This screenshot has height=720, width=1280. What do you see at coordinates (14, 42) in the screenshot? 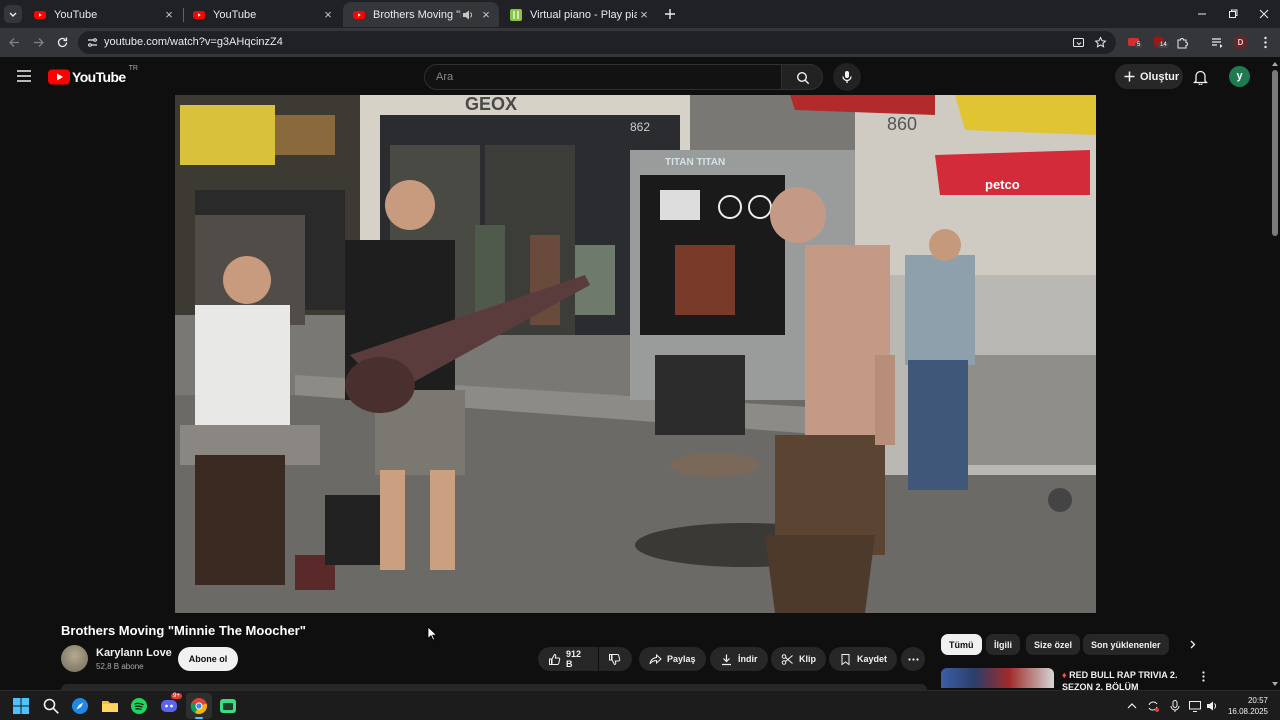
I see `back-arrow-icon` at bounding box center [14, 42].